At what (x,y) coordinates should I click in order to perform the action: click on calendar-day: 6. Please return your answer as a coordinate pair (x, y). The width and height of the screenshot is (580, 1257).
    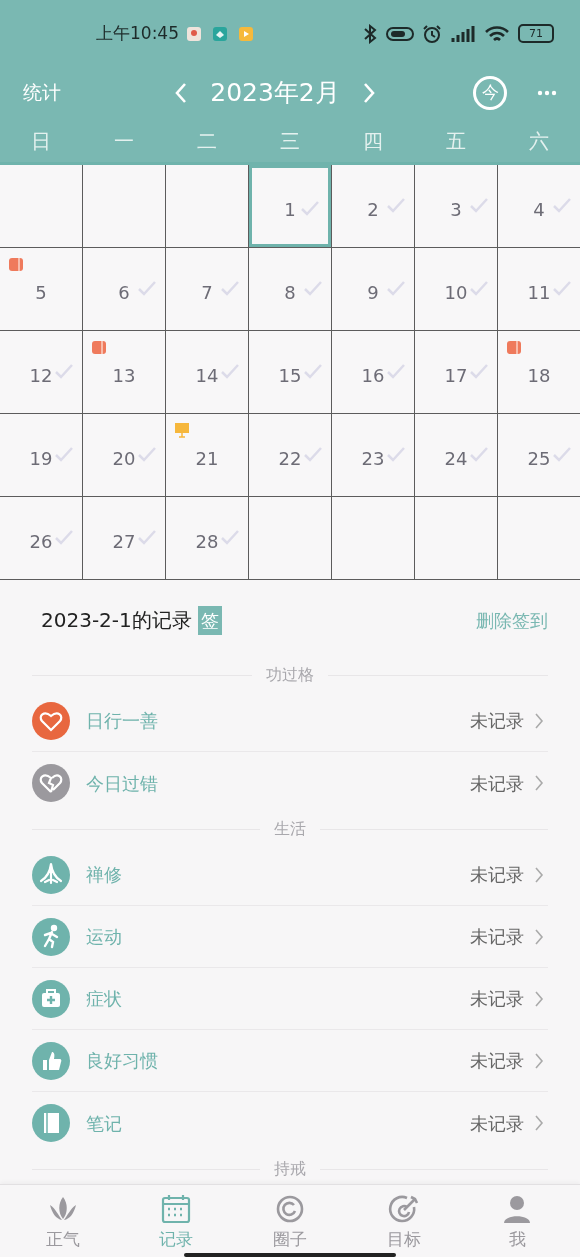
    Looking at the image, I should click on (124, 289).